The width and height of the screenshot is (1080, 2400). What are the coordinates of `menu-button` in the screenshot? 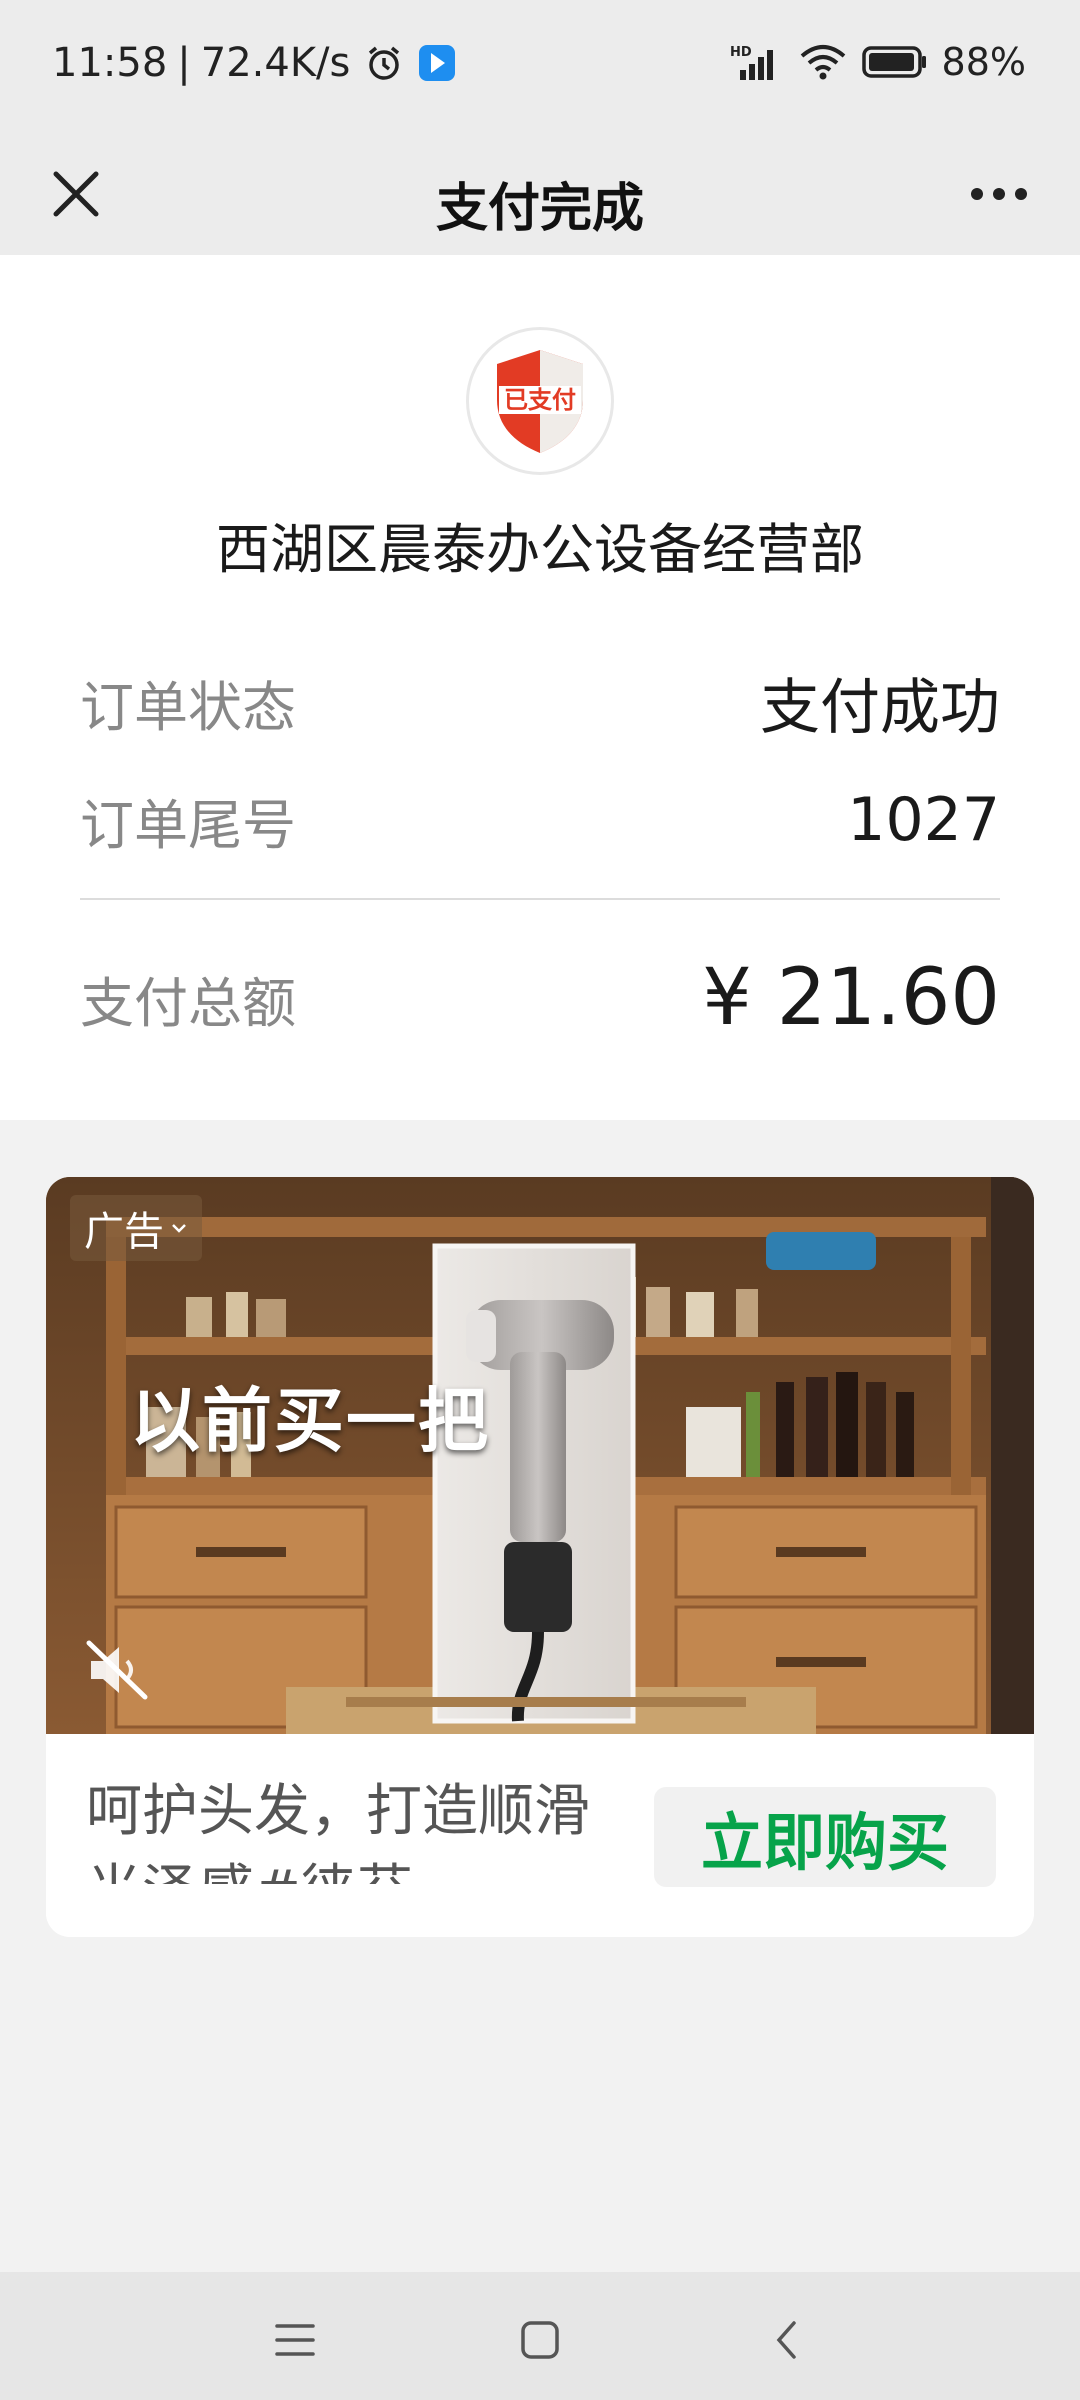 It's located at (295, 2340).